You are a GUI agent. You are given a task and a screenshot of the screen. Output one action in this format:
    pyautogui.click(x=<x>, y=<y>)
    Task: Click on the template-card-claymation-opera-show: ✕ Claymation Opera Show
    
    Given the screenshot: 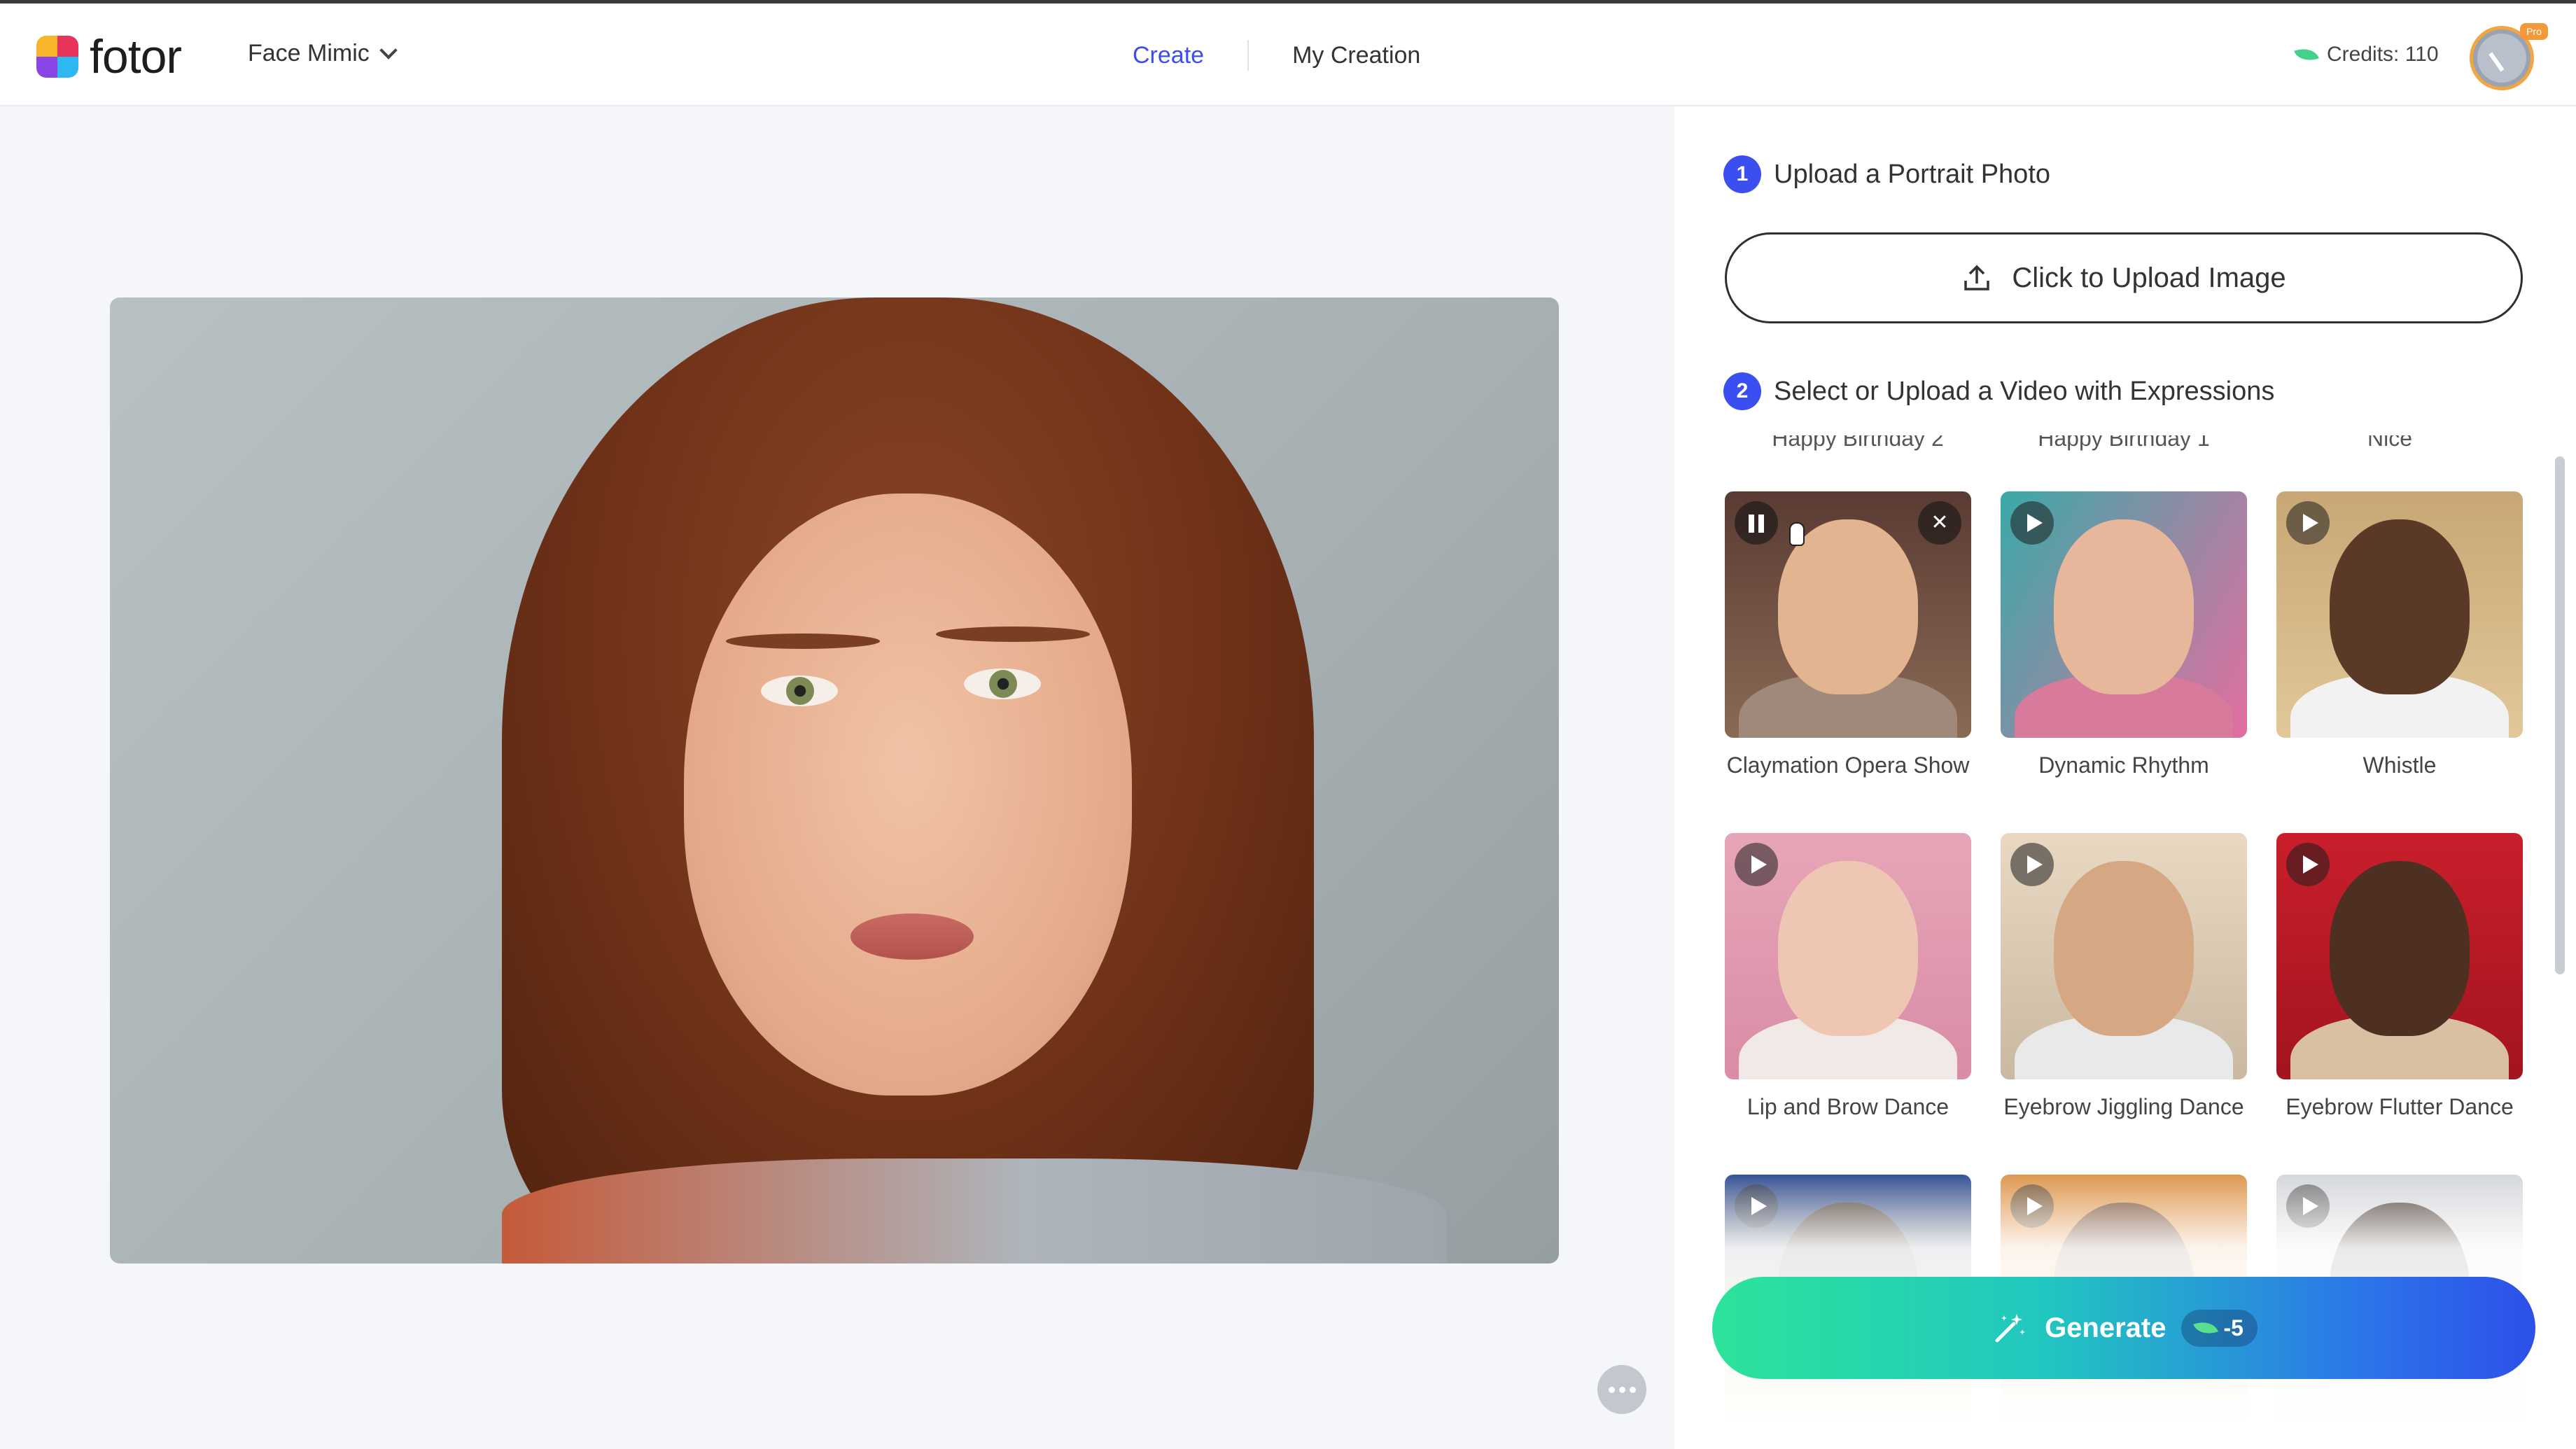 What is the action you would take?
    pyautogui.click(x=1848, y=635)
    